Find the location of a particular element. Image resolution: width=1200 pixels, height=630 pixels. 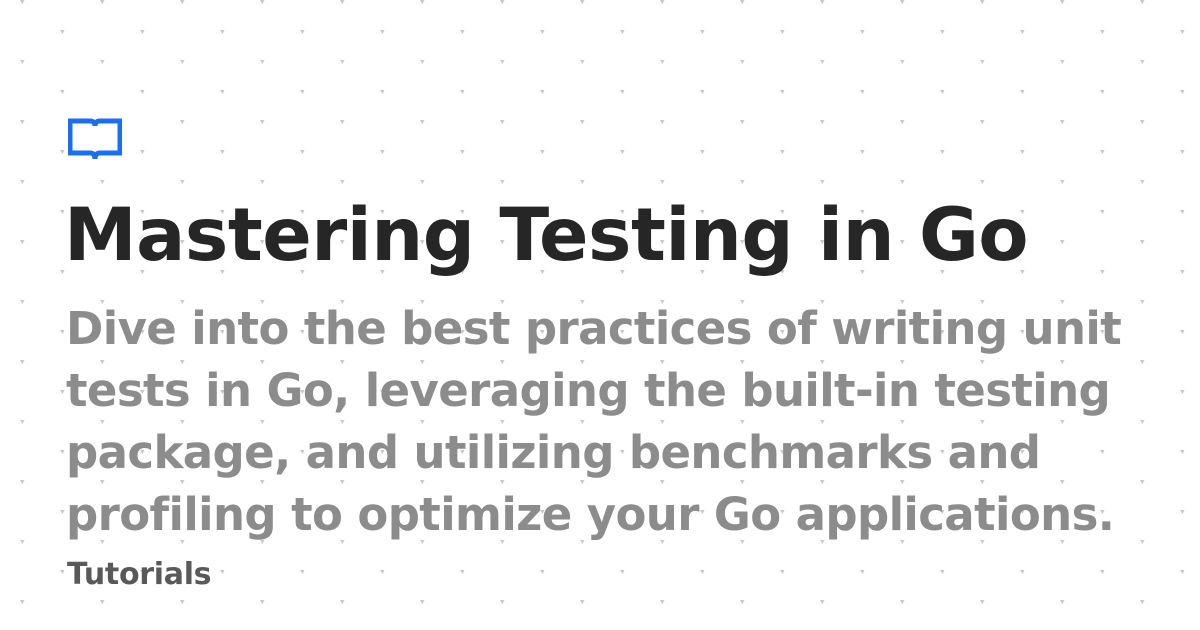

page-title: Mastering Testing in Go is located at coordinates (546, 235).